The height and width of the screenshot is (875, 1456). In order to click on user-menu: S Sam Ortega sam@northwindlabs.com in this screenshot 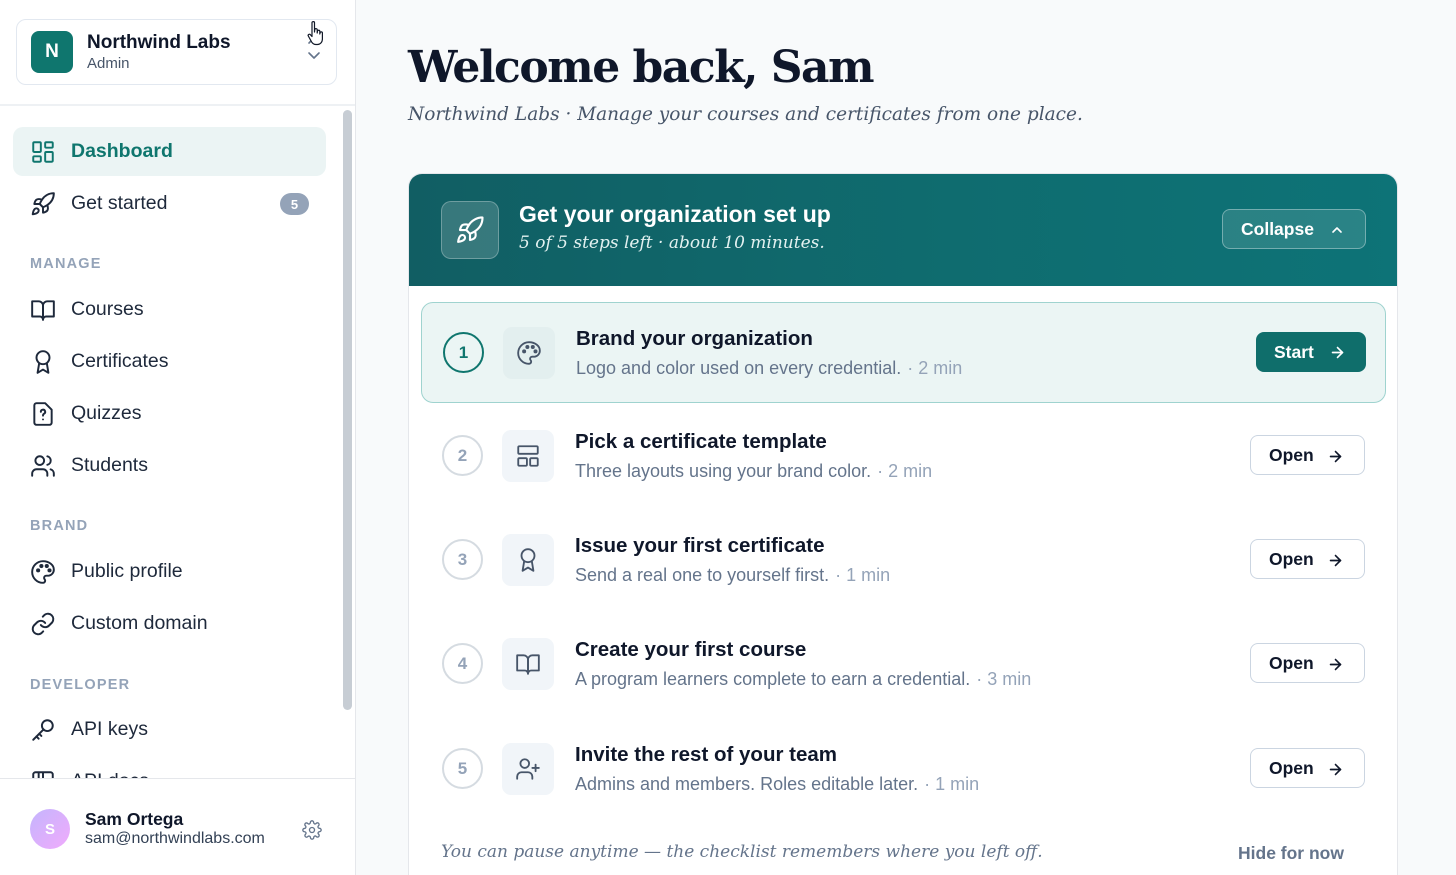, I will do `click(177, 826)`.